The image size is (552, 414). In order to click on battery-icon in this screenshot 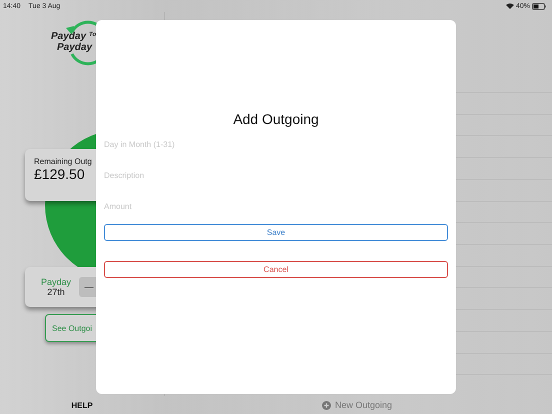, I will do `click(539, 6)`.